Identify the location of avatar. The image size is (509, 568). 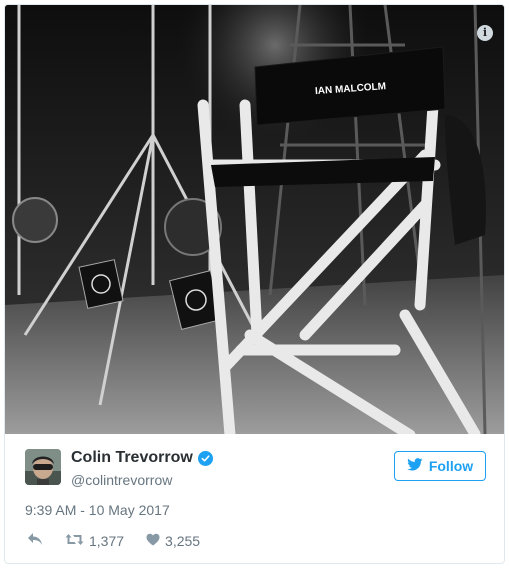
(43, 467).